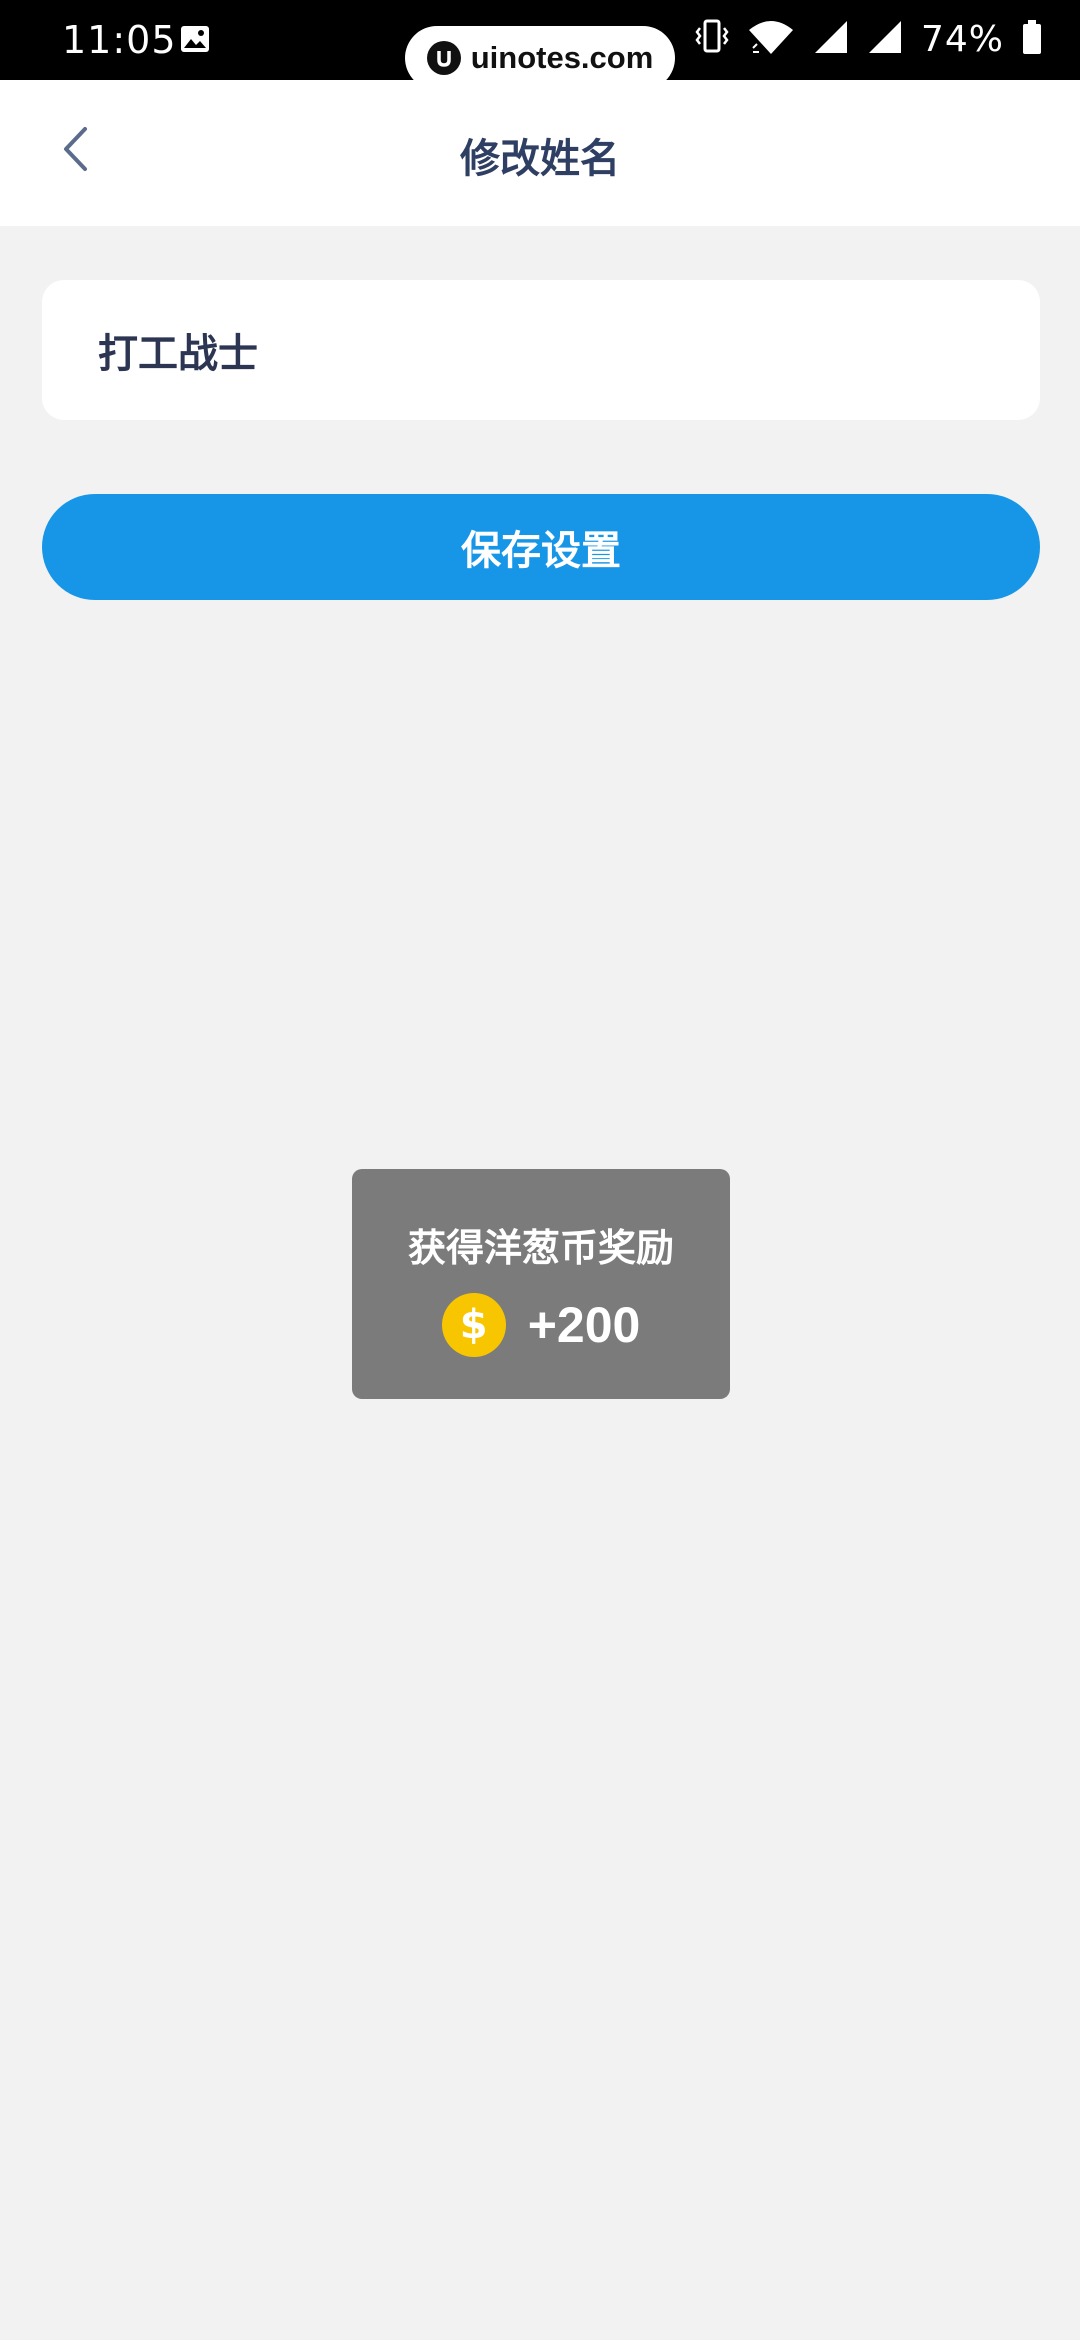 Image resolution: width=1080 pixels, height=2340 pixels. Describe the element at coordinates (1032, 39) in the screenshot. I see `battery-icon` at that location.